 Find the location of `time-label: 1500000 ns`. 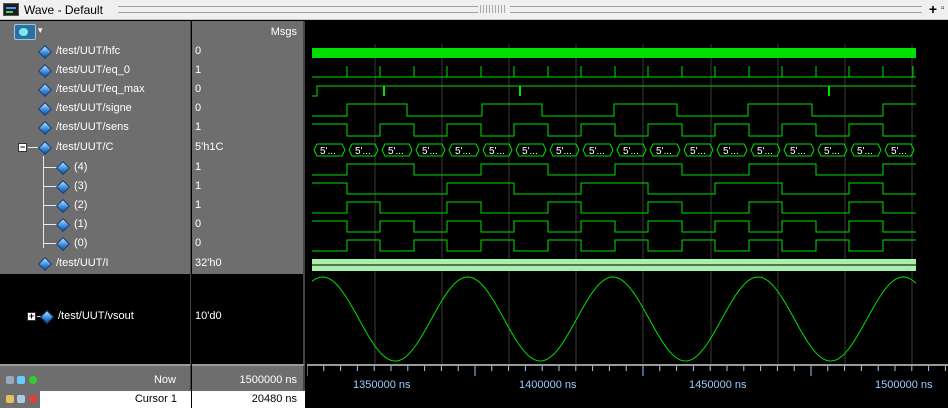

time-label: 1500000 ns is located at coordinates (904, 385).